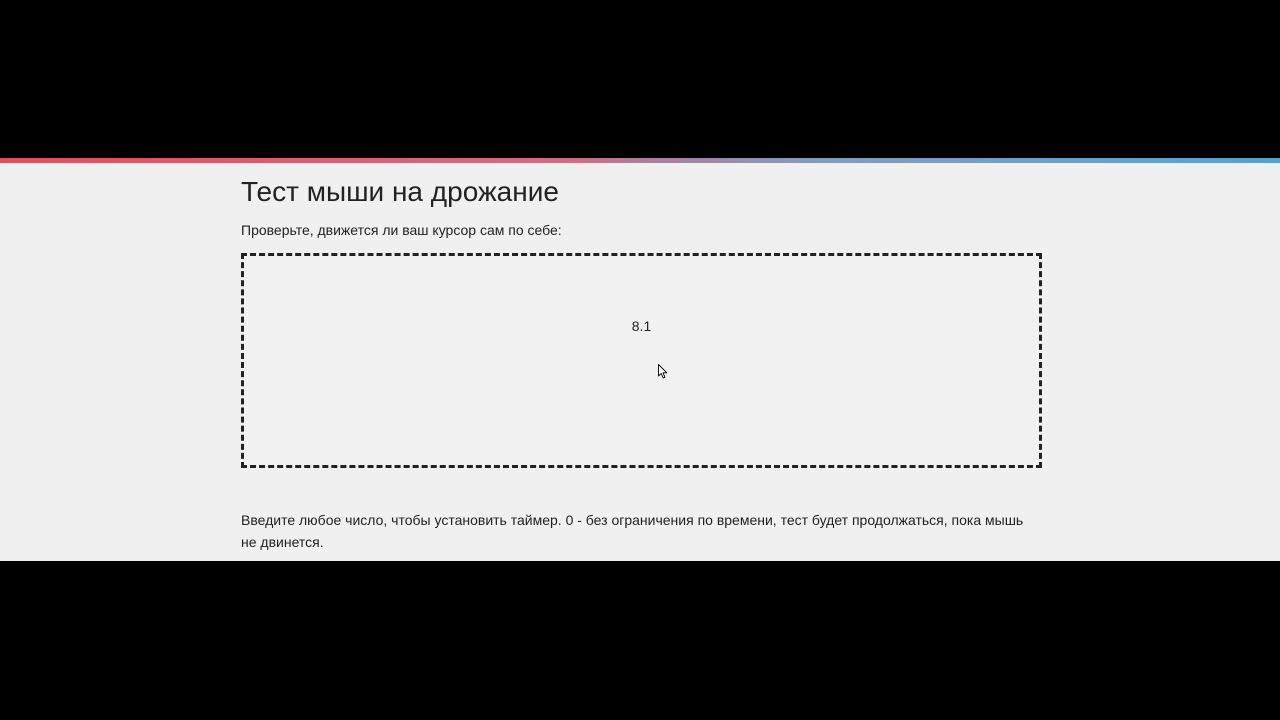  What do you see at coordinates (640, 160) in the screenshot?
I see `header-gradient-bar` at bounding box center [640, 160].